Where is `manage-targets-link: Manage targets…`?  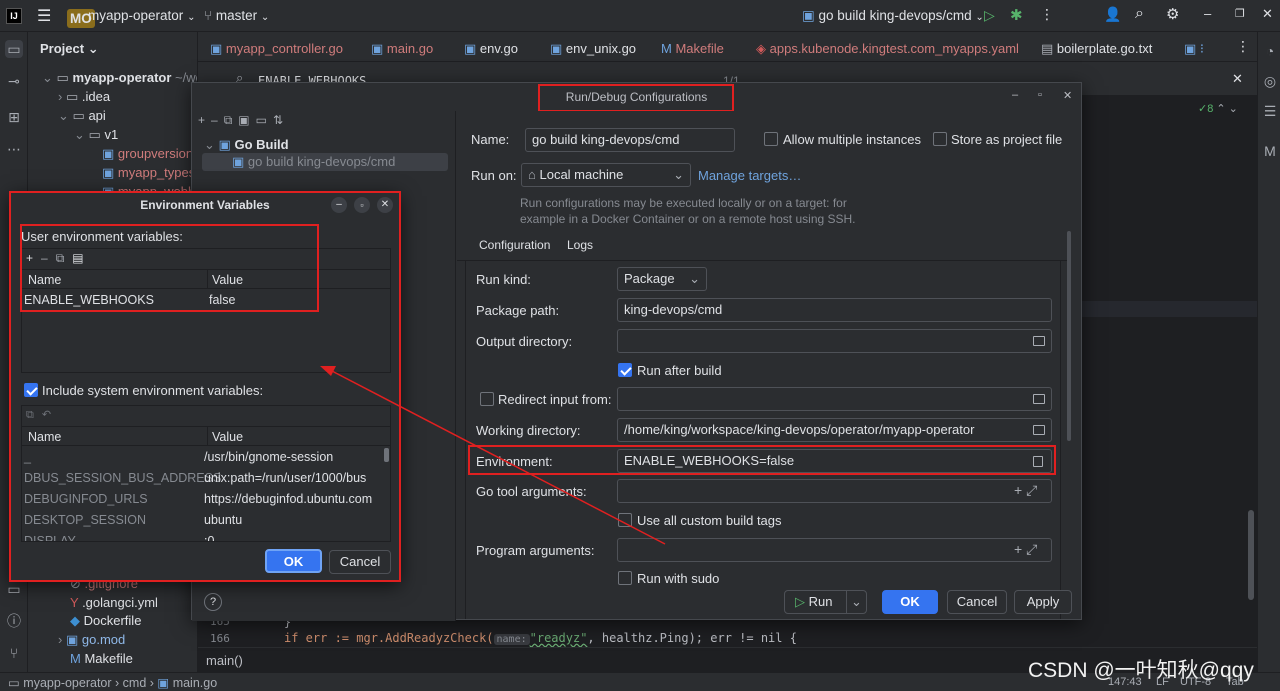 manage-targets-link: Manage targets… is located at coordinates (749, 175).